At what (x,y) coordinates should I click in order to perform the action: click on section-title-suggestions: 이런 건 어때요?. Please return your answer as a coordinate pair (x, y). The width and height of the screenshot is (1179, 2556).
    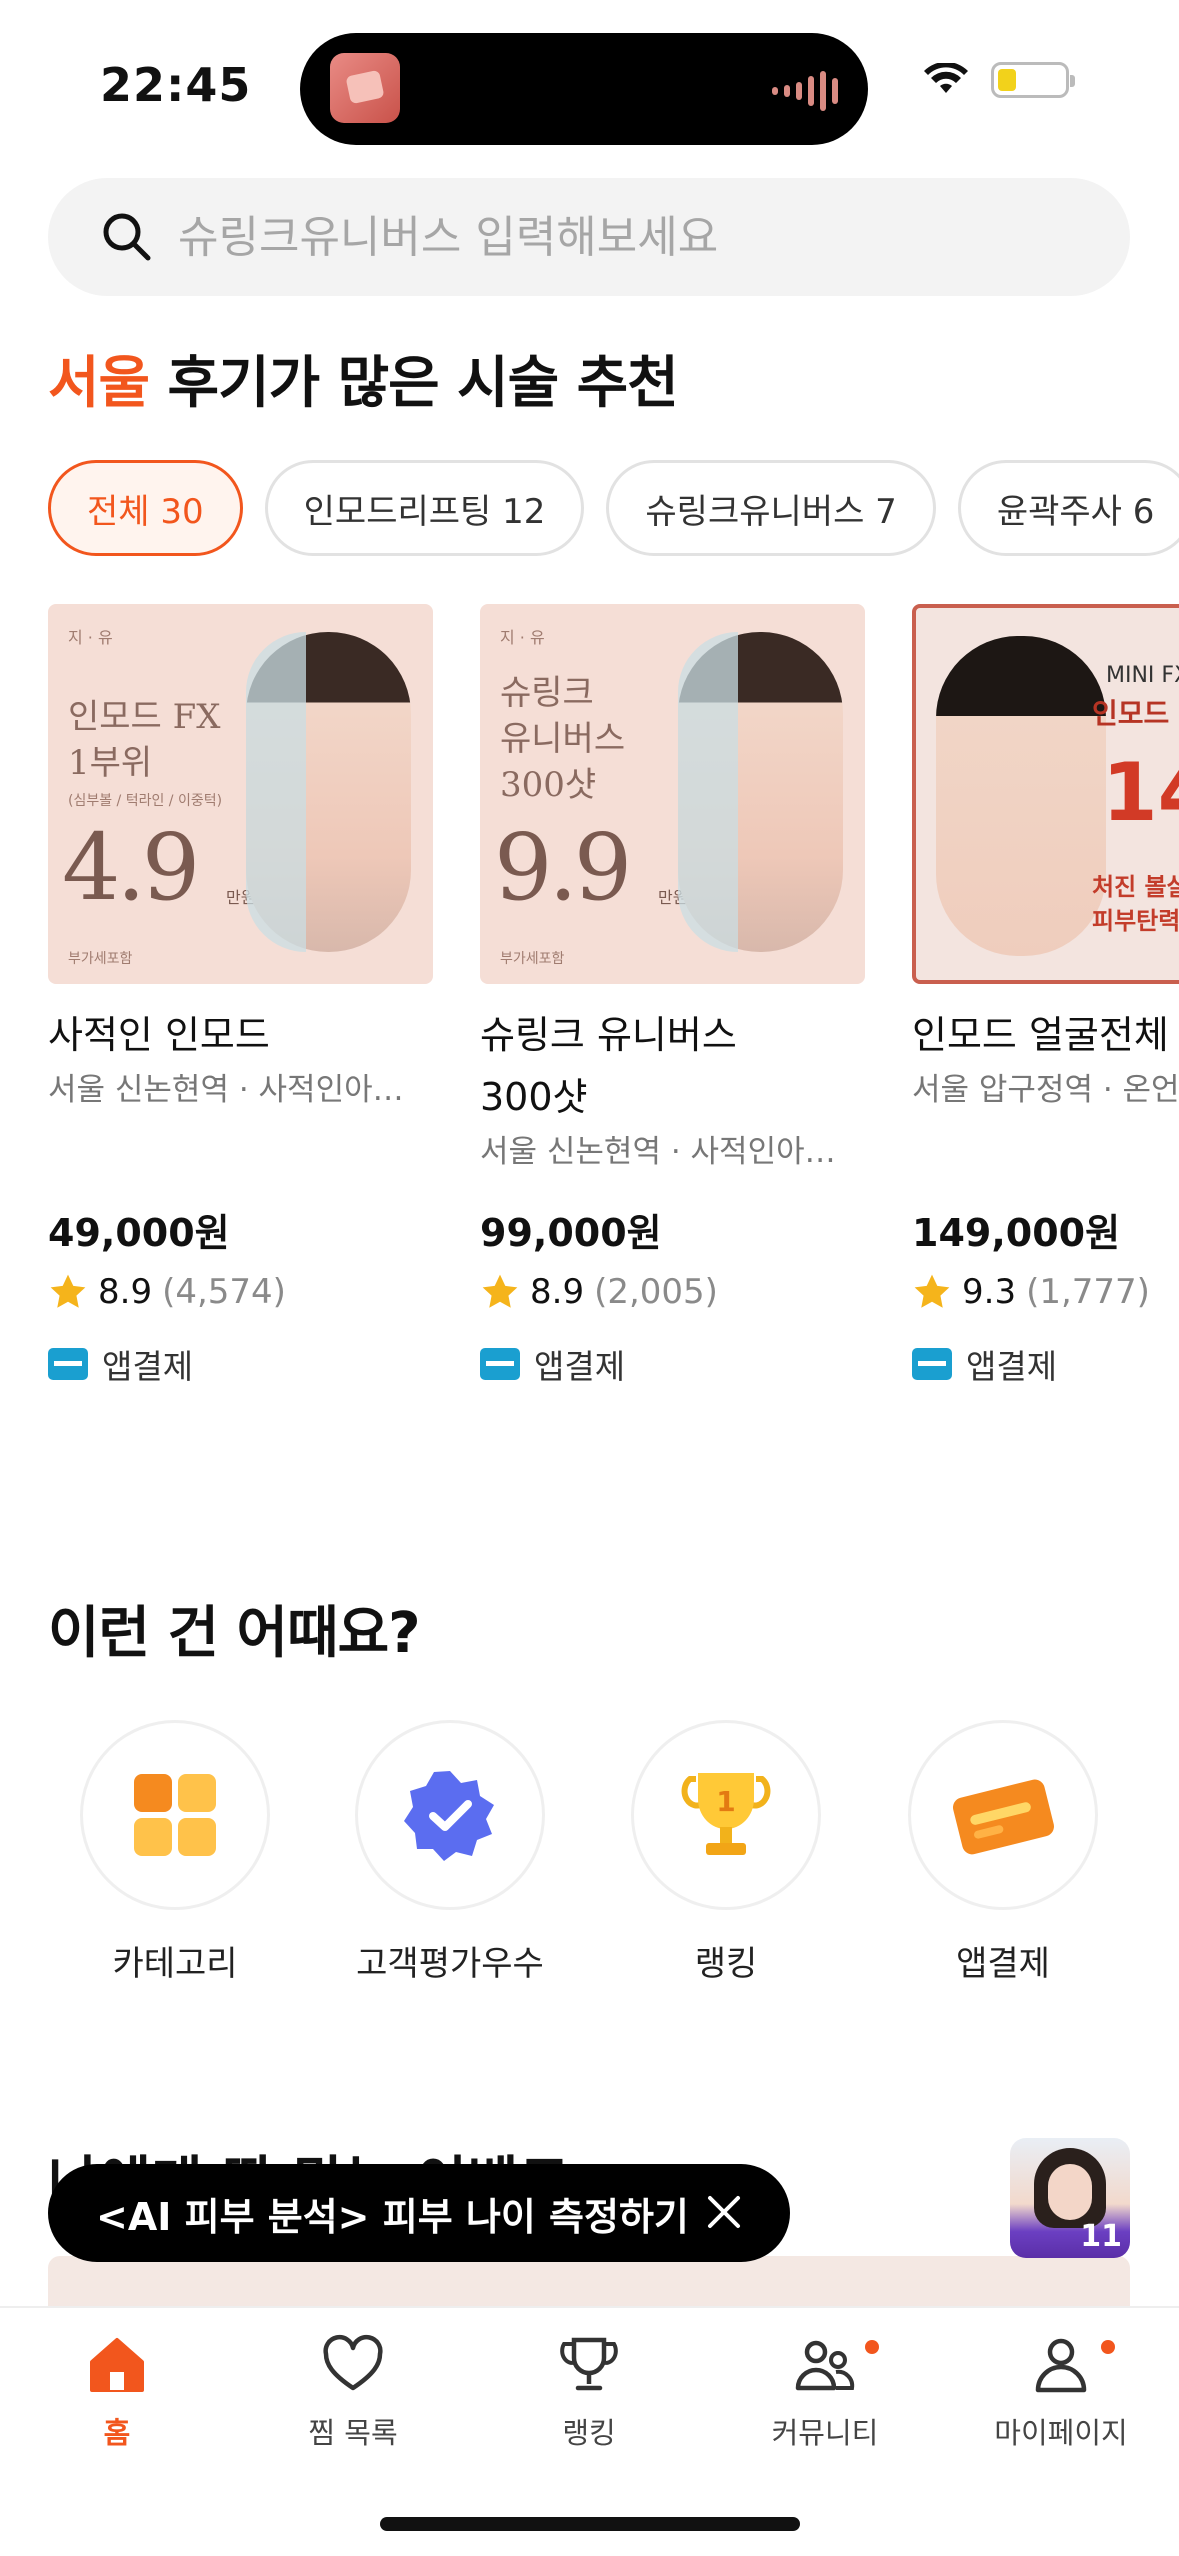
    Looking at the image, I should click on (234, 1633).